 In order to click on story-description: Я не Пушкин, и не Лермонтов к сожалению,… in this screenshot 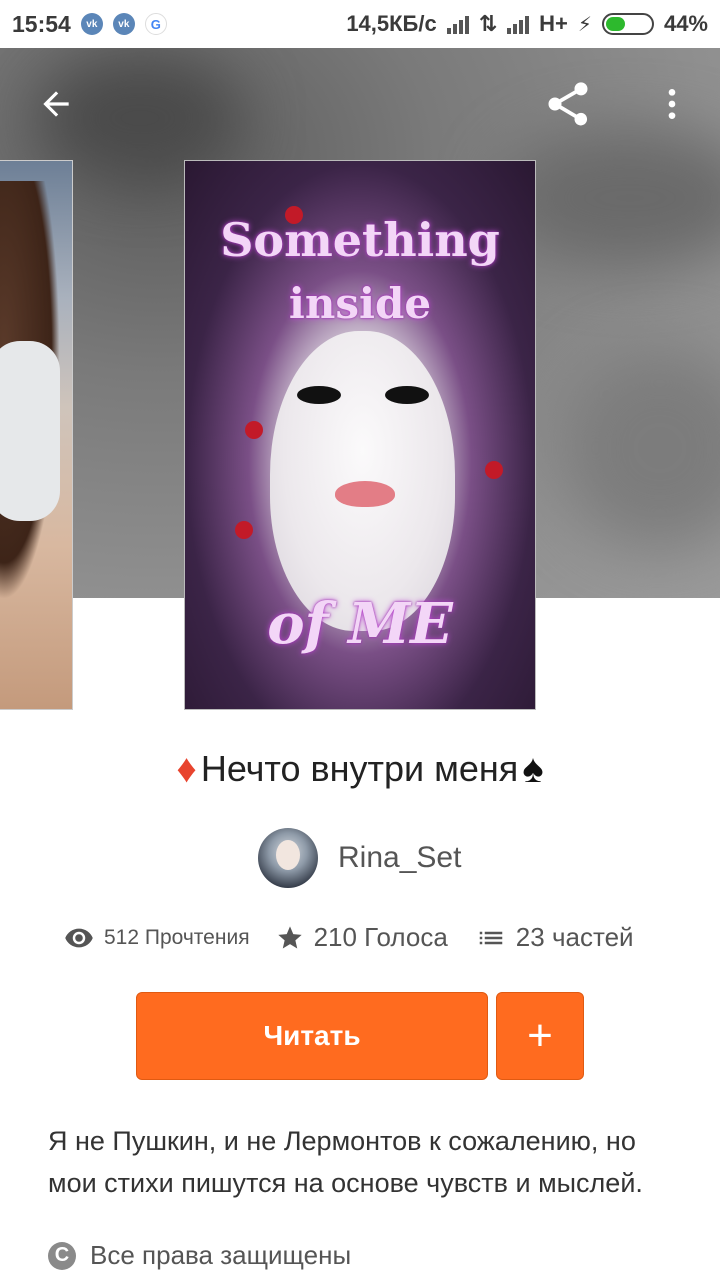, I will do `click(345, 1162)`.